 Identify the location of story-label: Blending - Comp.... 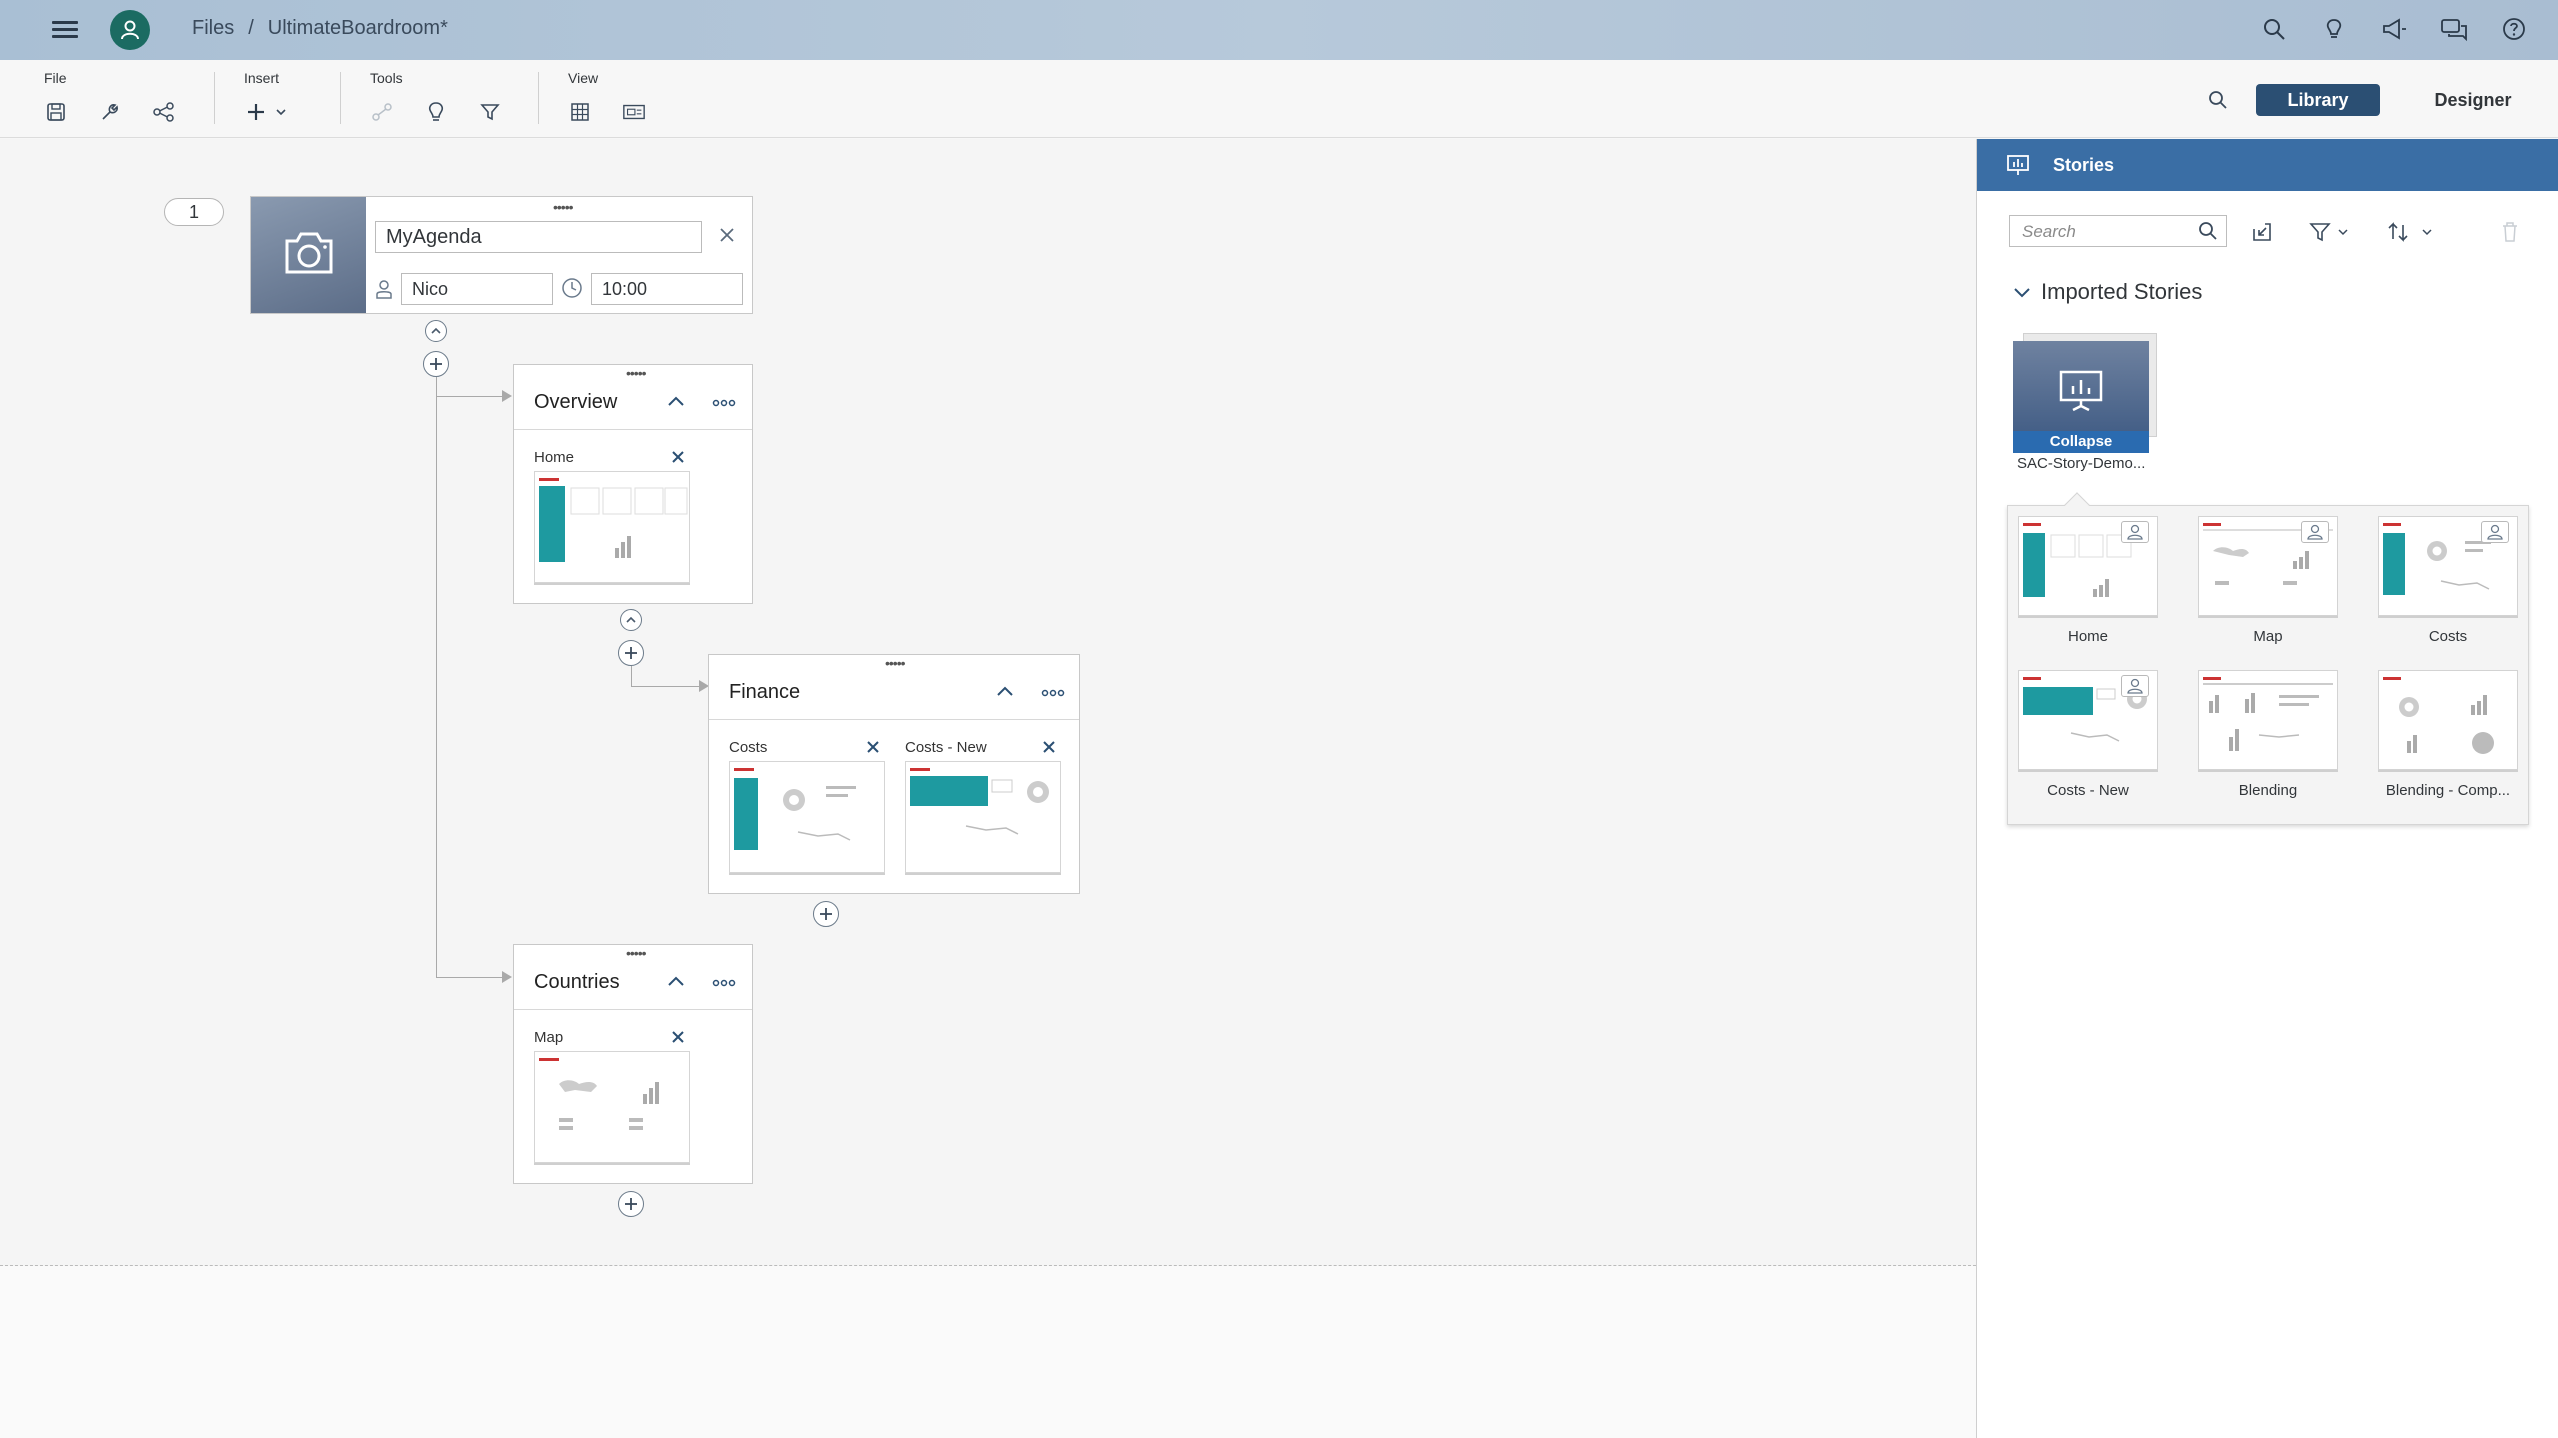
(2448, 790).